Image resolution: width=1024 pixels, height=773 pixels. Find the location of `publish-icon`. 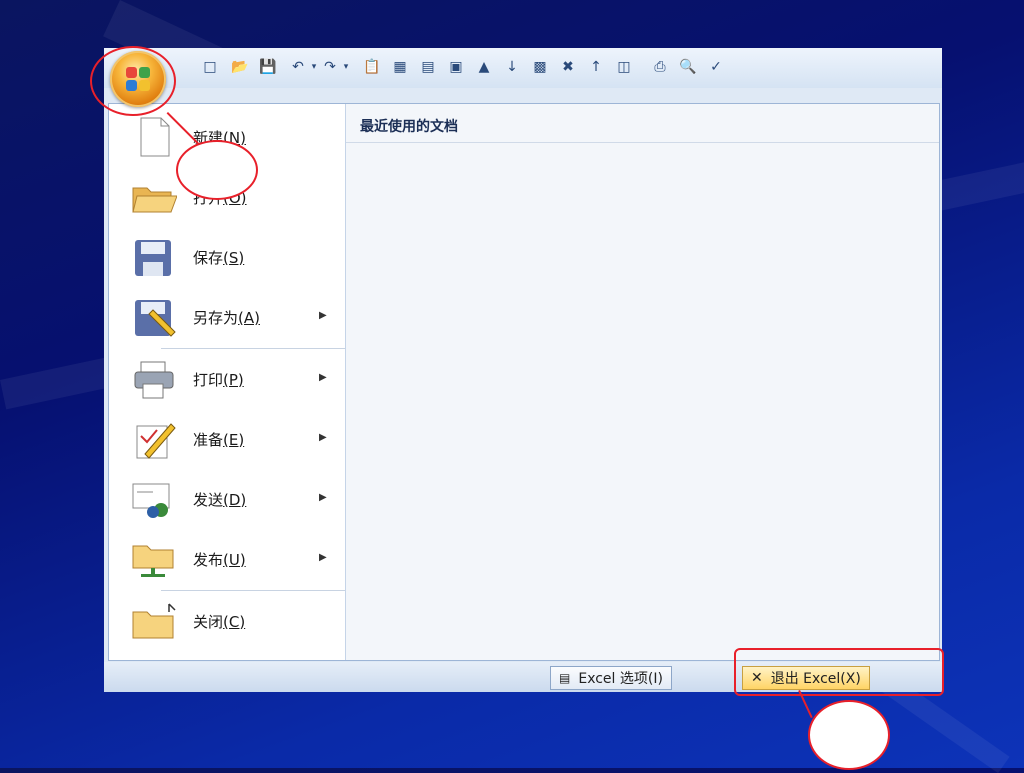

publish-icon is located at coordinates (154, 559).